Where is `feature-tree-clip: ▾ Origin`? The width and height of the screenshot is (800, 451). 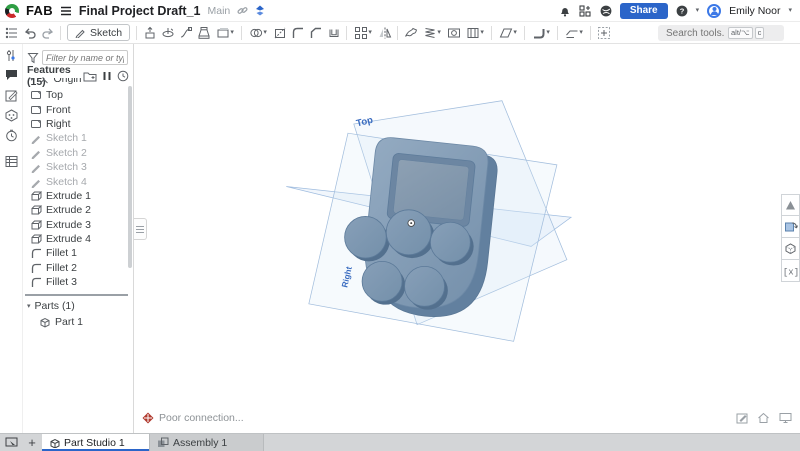 feature-tree-clip: ▾ Origin is located at coordinates (75, 82).